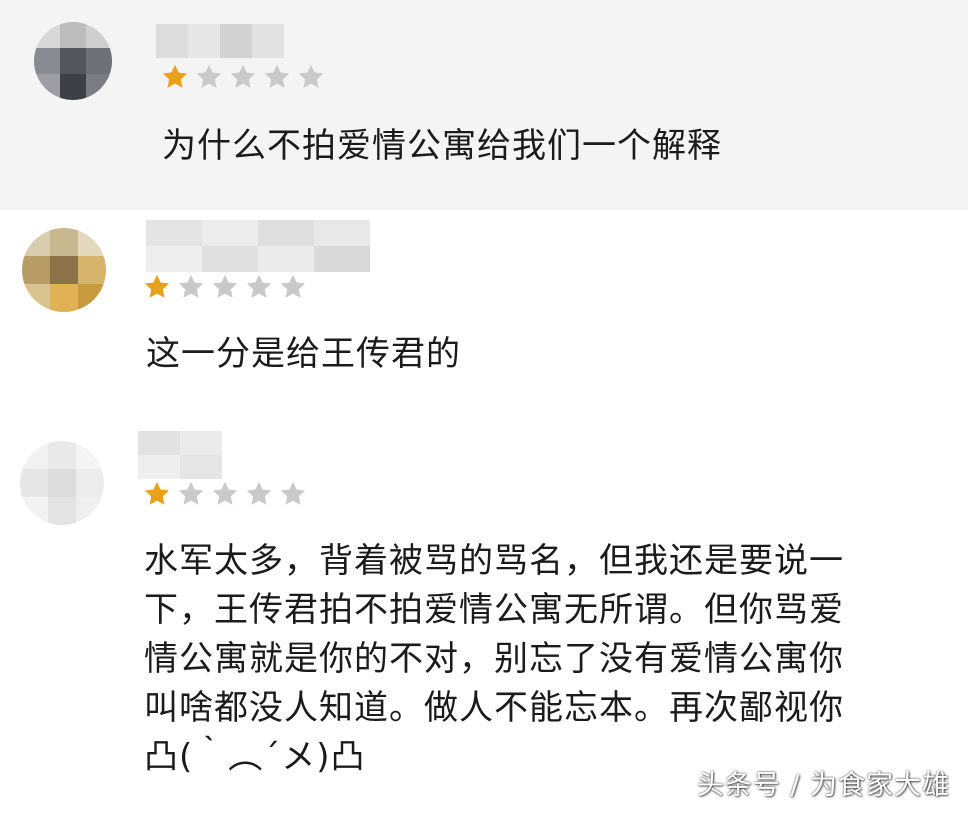 This screenshot has height=814, width=968. What do you see at coordinates (442, 146) in the screenshot?
I see `comment-text: 为什么不拍爱情公寓给我们一个解释` at bounding box center [442, 146].